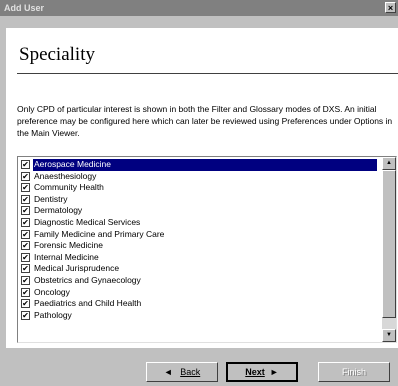 This screenshot has height=386, width=398. I want to click on back-arrow-icon: ◄, so click(168, 372).